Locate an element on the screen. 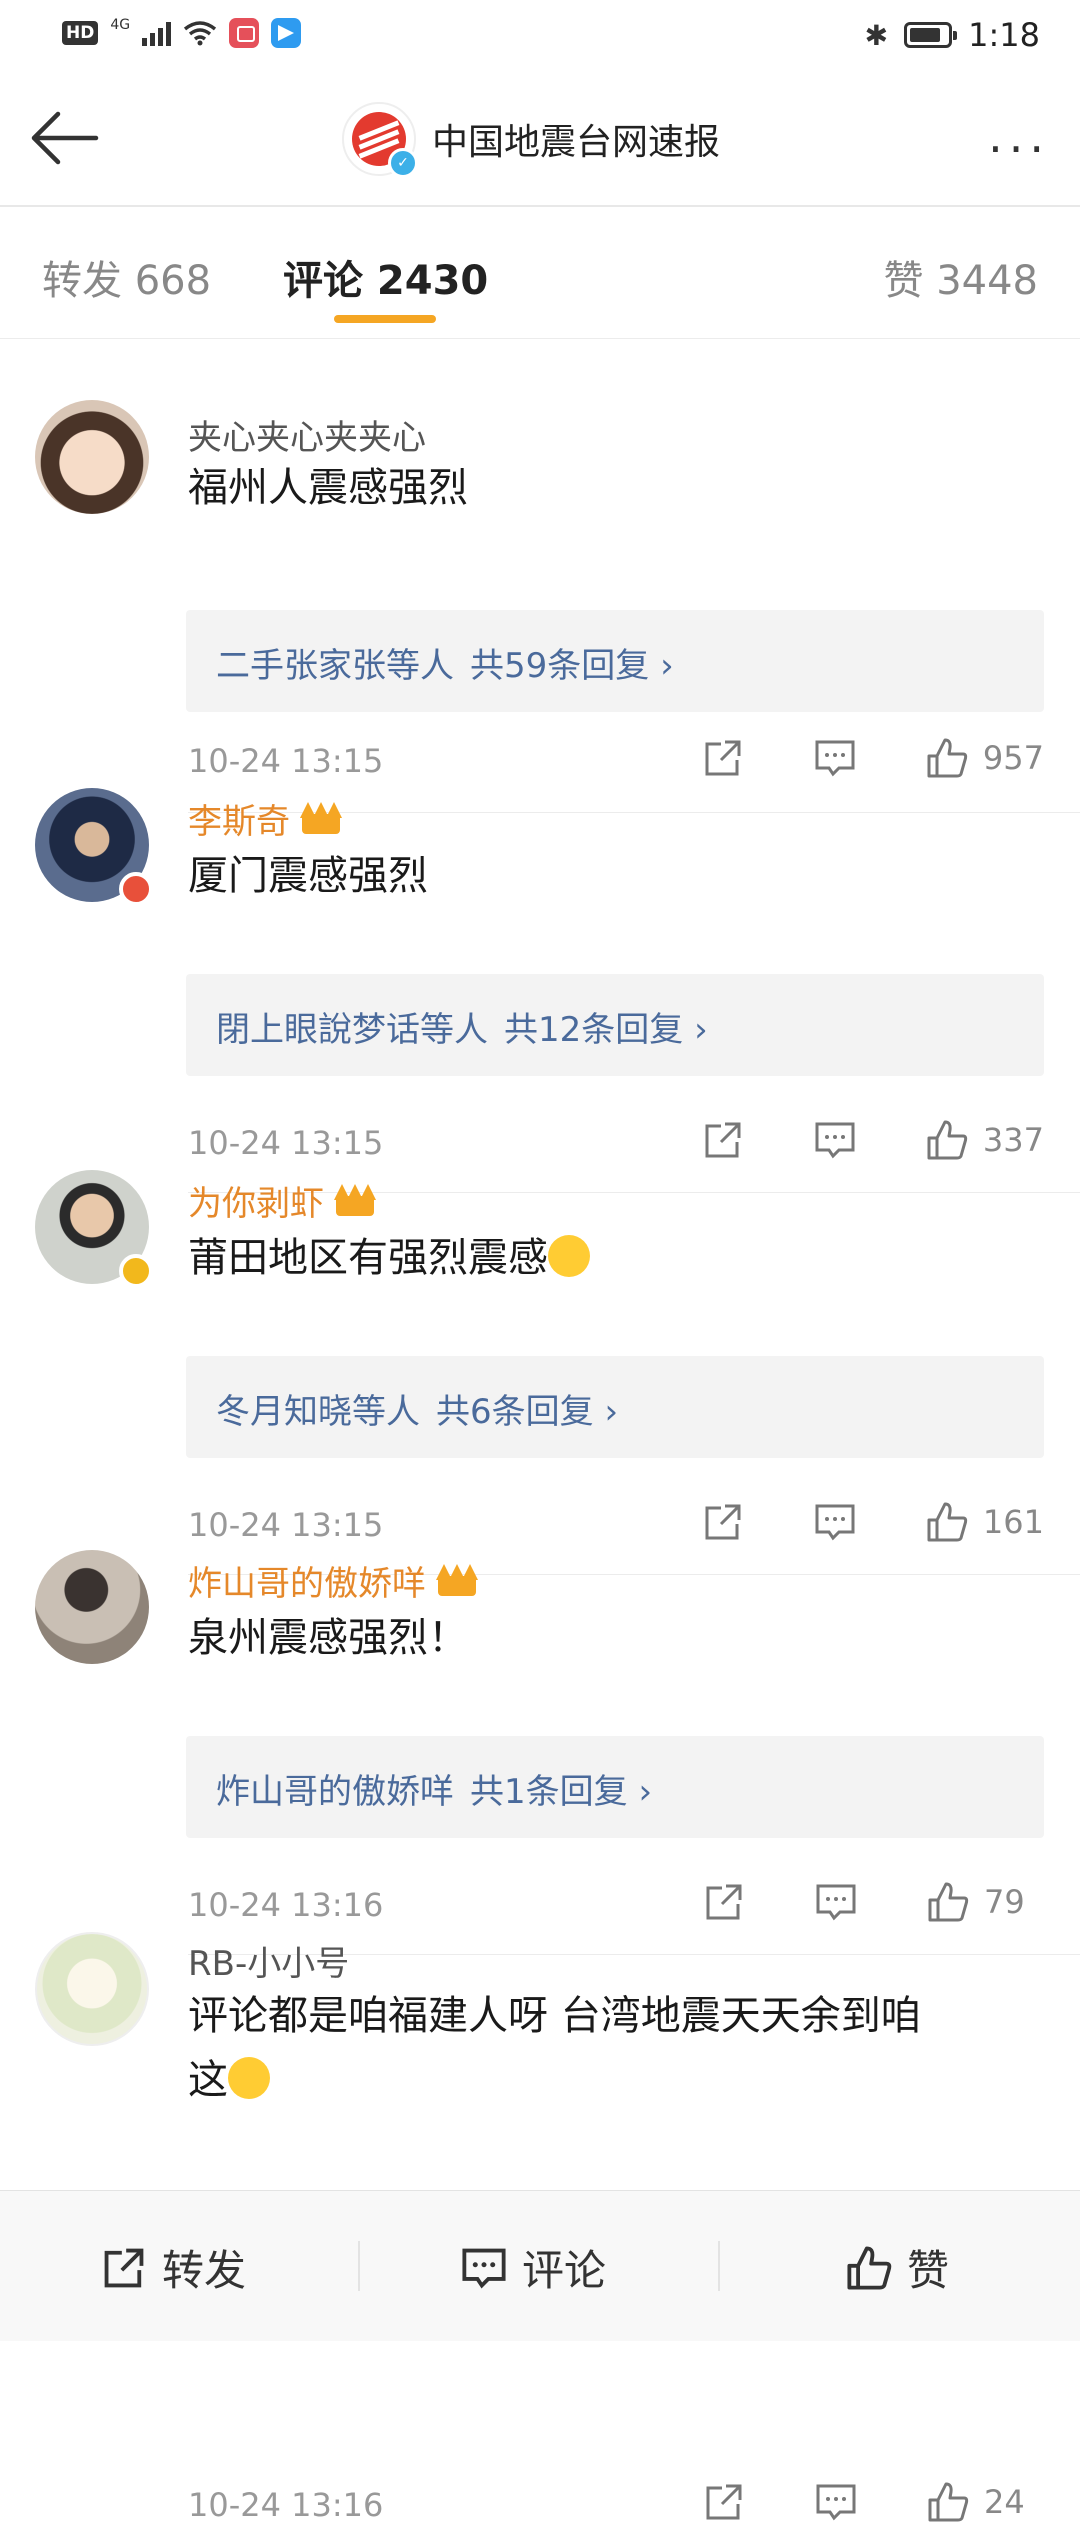 The image size is (1080, 2524). tab-repost: 转发 668 is located at coordinates (126, 277).